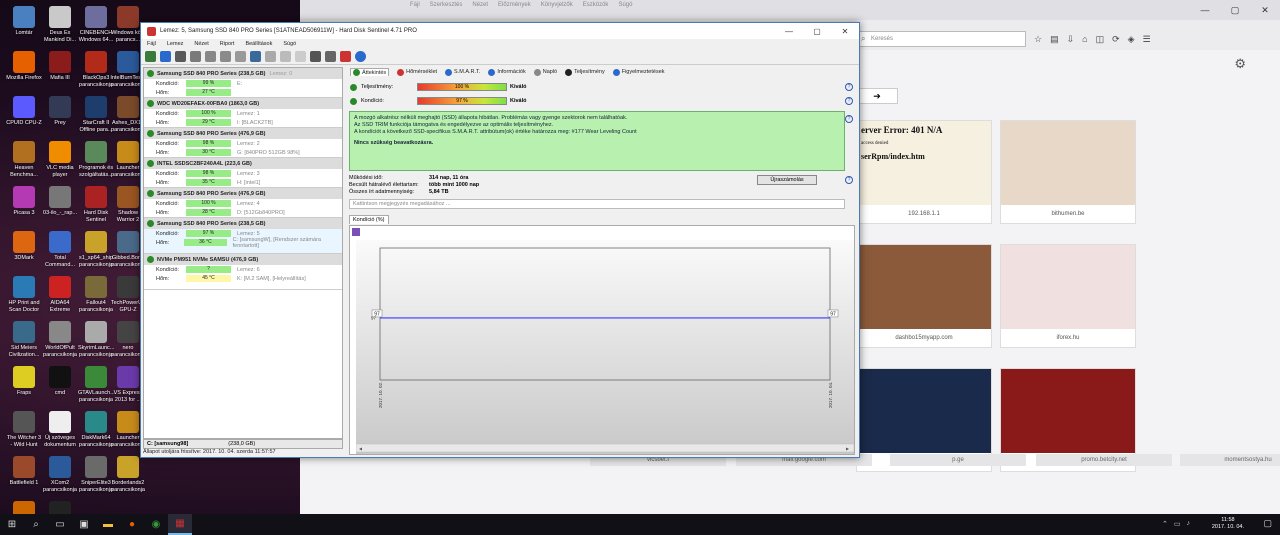 Image resolution: width=1280 pixels, height=535 pixels. What do you see at coordinates (24, 429) in the screenshot?
I see `desktop-icon: The Witcher 3 - Wild Hunt` at bounding box center [24, 429].